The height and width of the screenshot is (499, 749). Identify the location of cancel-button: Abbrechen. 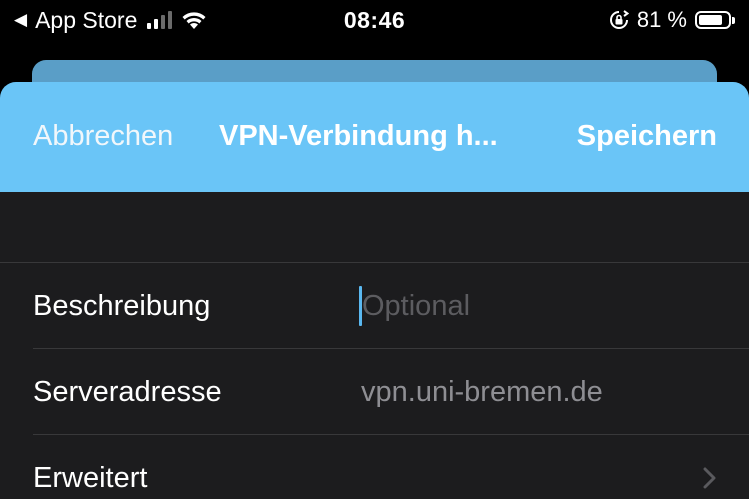
(103, 136).